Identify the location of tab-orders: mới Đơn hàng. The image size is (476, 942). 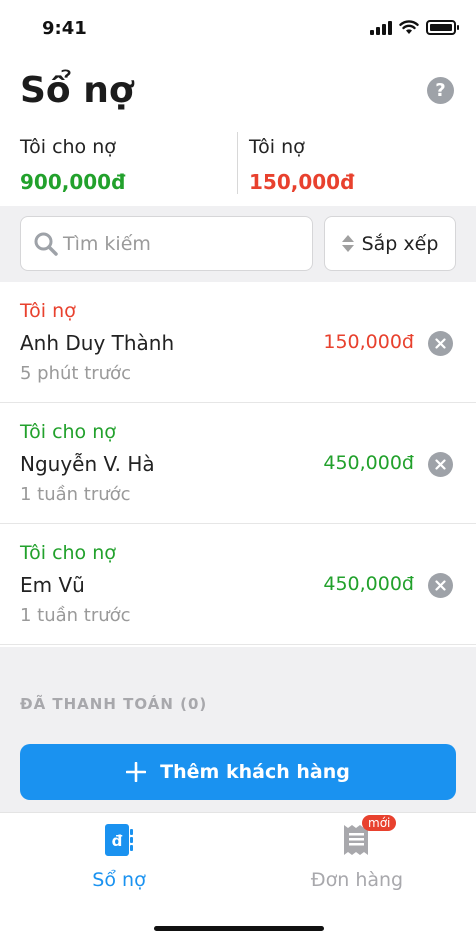
(357, 858).